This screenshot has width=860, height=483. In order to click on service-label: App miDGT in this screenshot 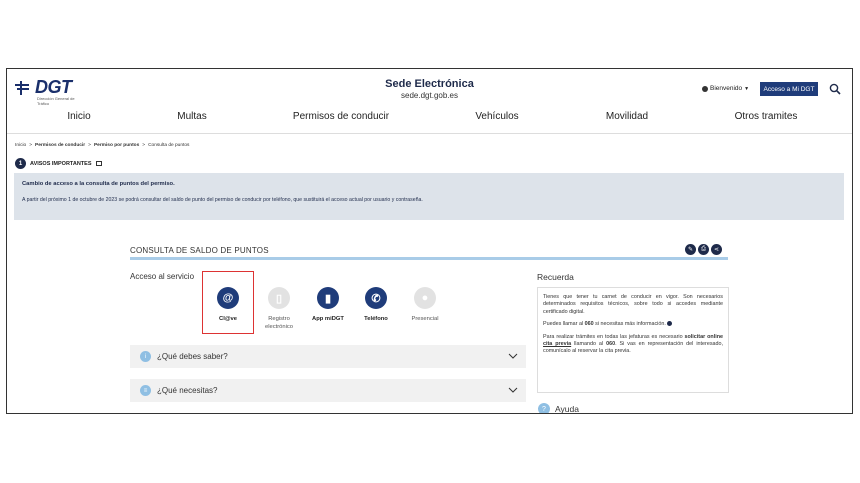, I will do `click(328, 319)`.